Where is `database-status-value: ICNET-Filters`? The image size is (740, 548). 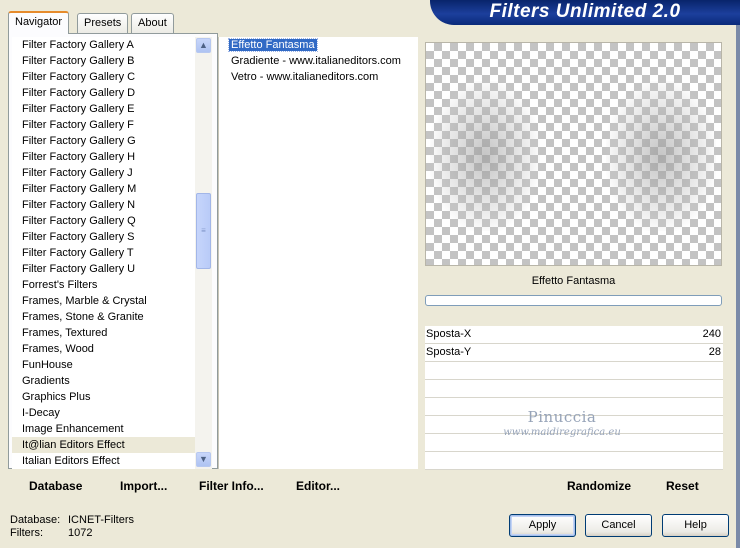 database-status-value: ICNET-Filters is located at coordinates (101, 520).